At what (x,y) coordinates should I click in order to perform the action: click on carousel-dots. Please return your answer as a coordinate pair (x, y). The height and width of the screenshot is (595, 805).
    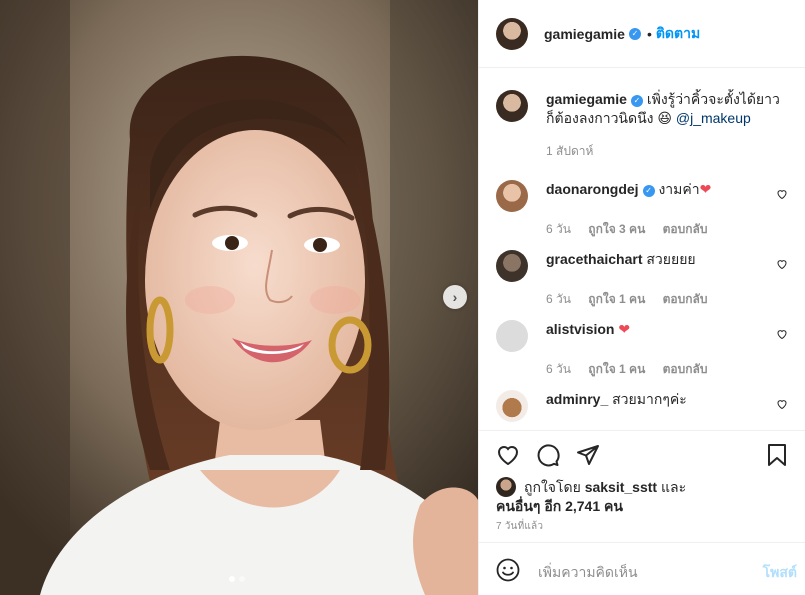
    Looking at the image, I should click on (237, 579).